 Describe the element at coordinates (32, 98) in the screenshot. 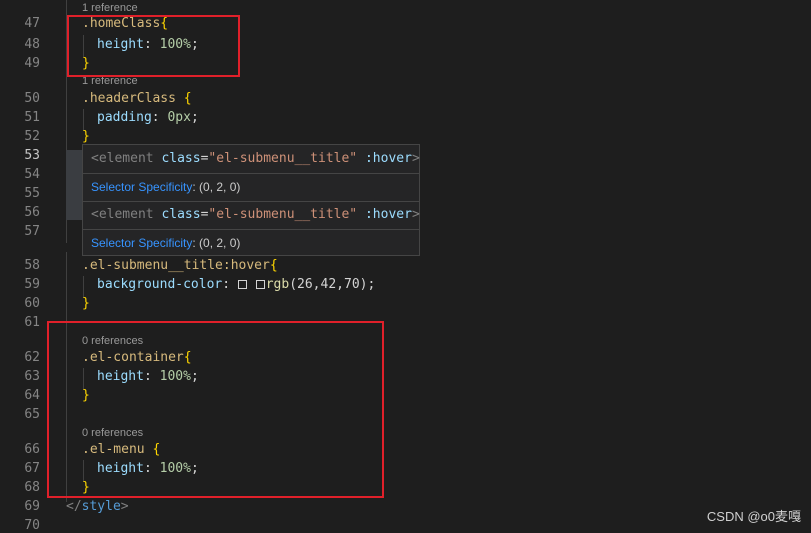

I see `line-number: 50` at that location.